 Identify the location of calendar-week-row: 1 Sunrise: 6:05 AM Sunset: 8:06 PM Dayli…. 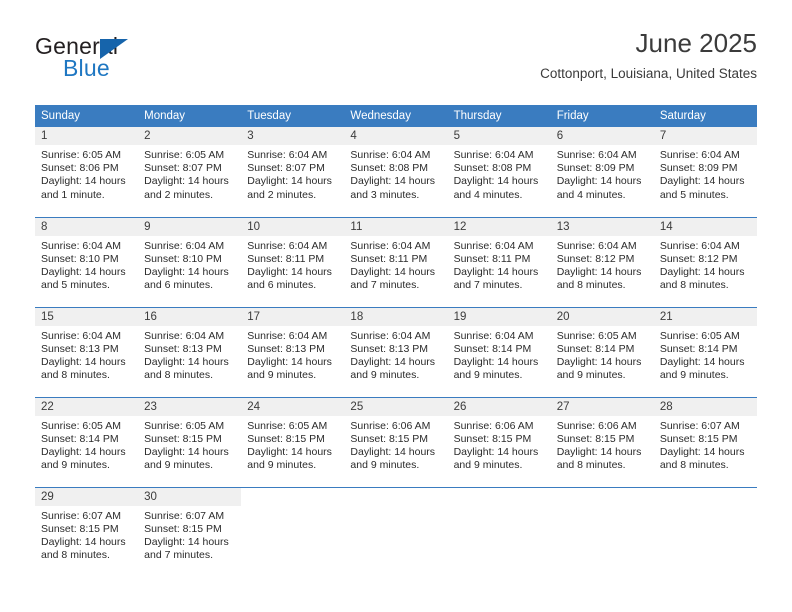
(396, 172).